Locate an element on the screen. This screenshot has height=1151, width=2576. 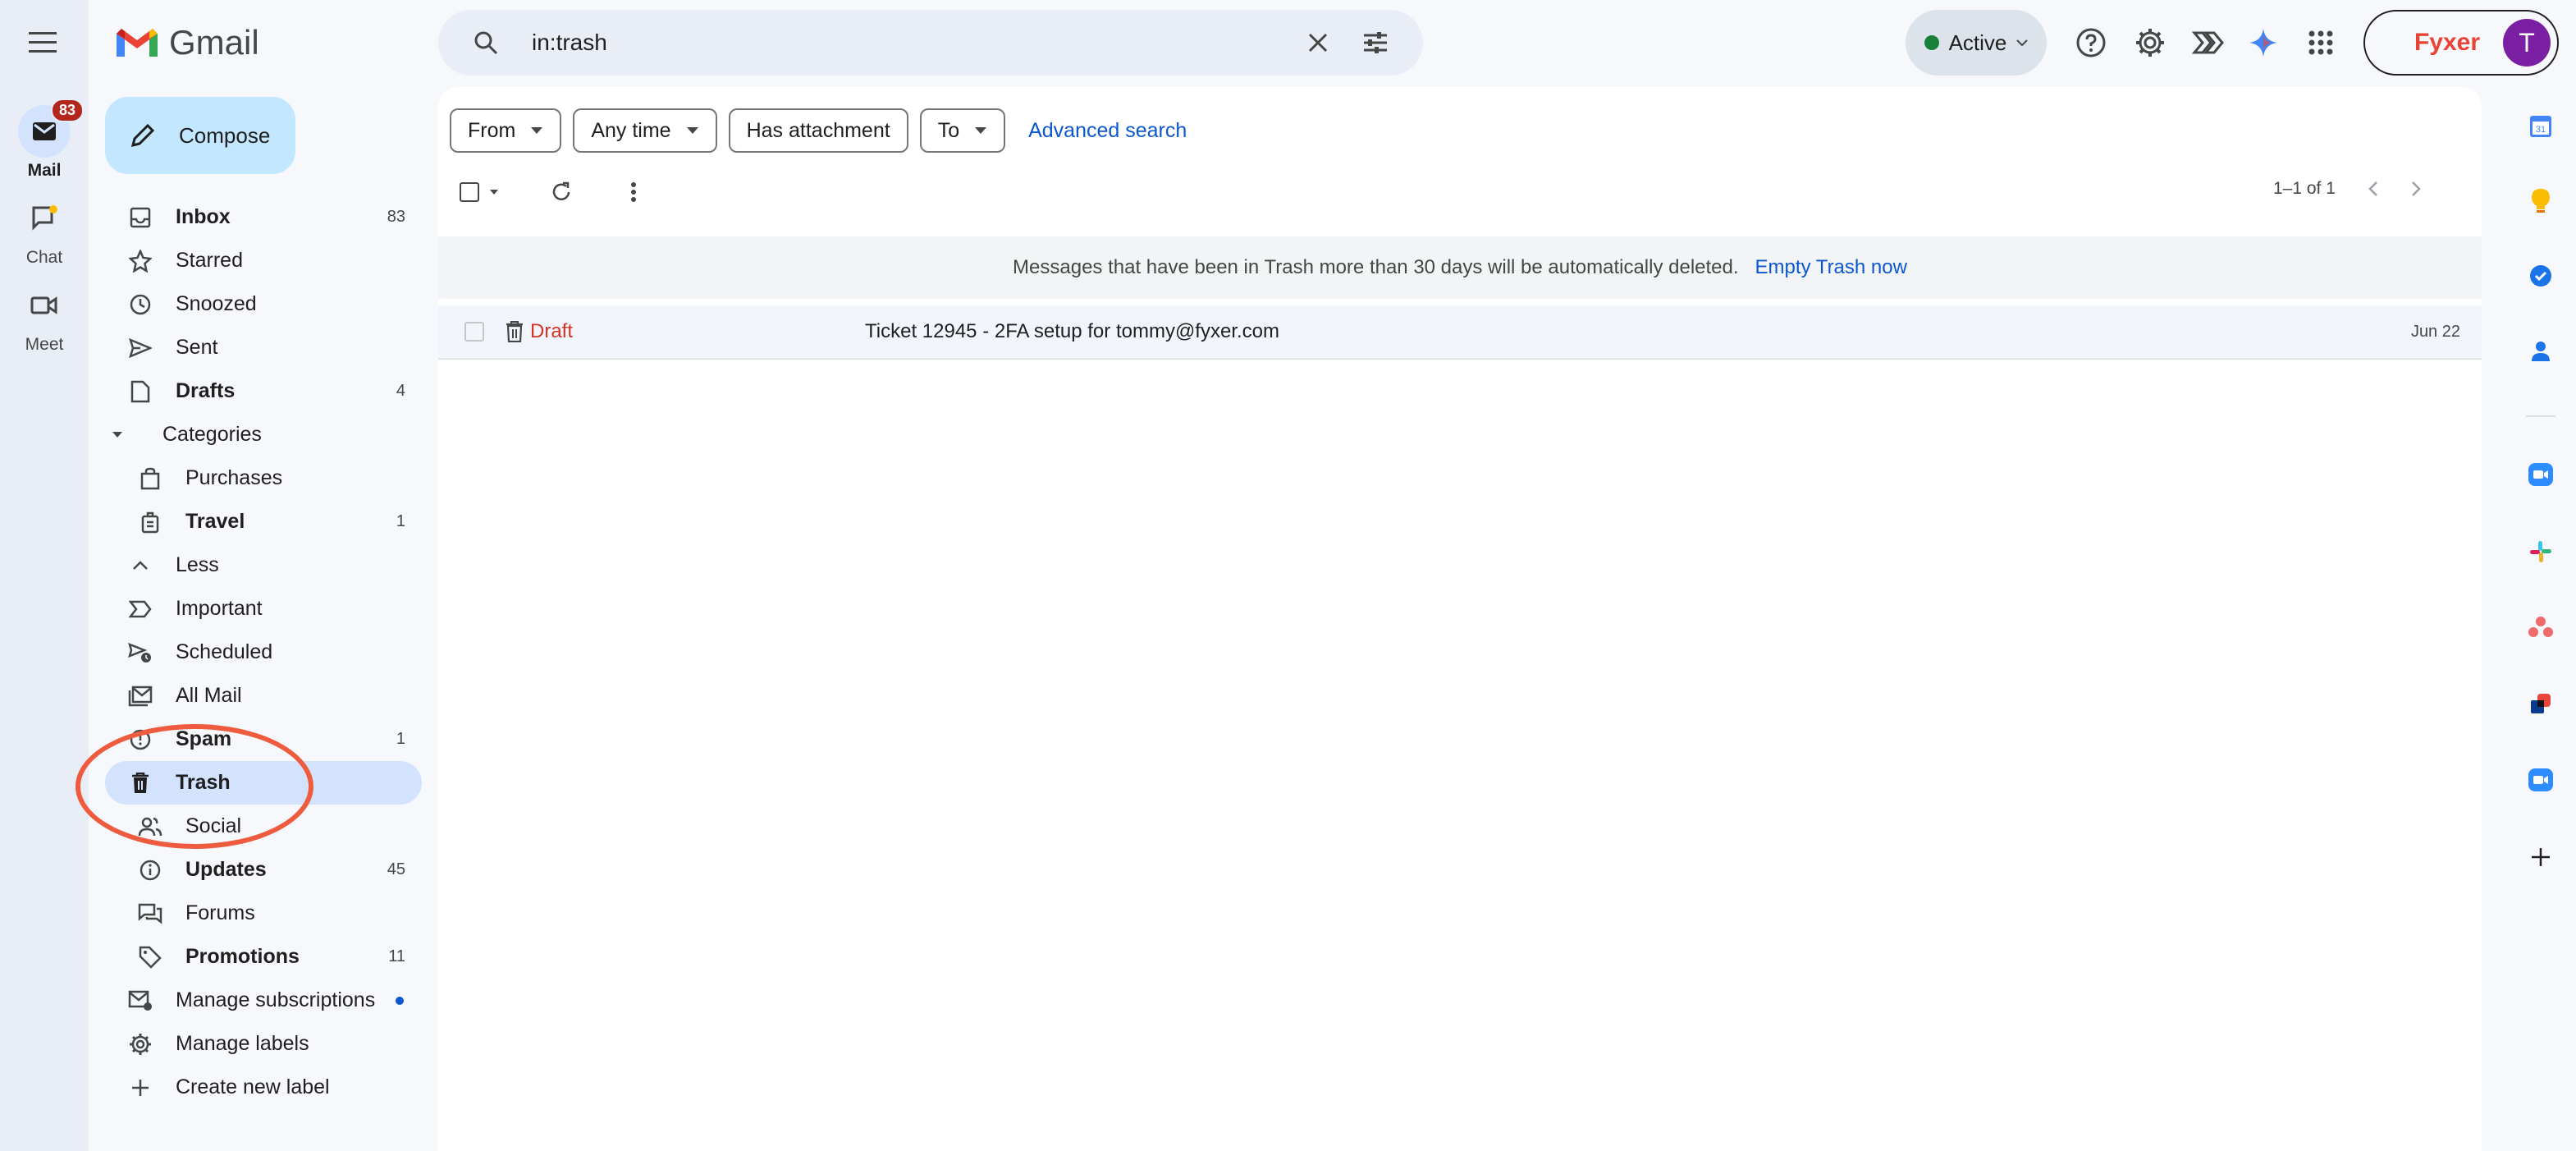
calendar-icon: 31 is located at coordinates (2540, 126).